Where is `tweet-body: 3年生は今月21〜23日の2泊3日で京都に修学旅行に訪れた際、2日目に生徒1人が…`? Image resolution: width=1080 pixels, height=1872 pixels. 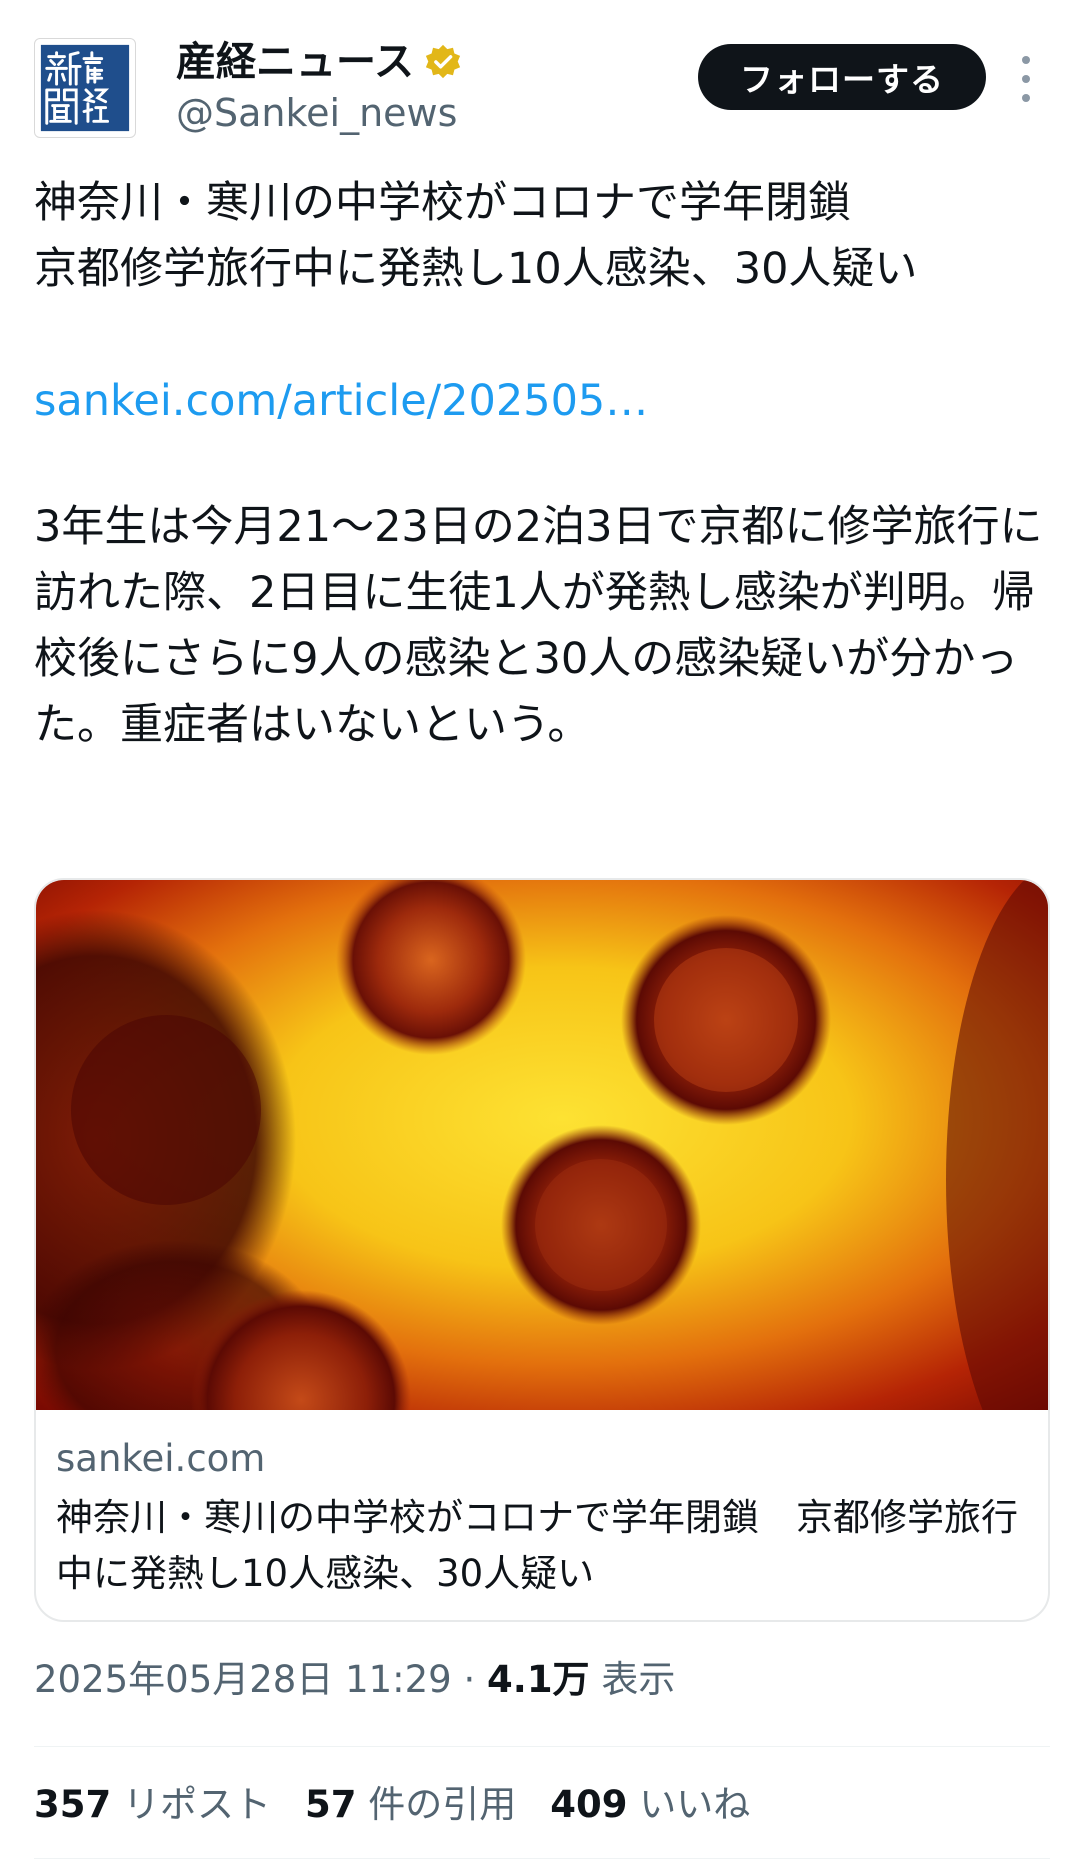
tweet-body: 3年生は今月21〜23日の2泊3日で京都に修学旅行に訪れた際、2日目に生徒1人が… is located at coordinates (538, 626).